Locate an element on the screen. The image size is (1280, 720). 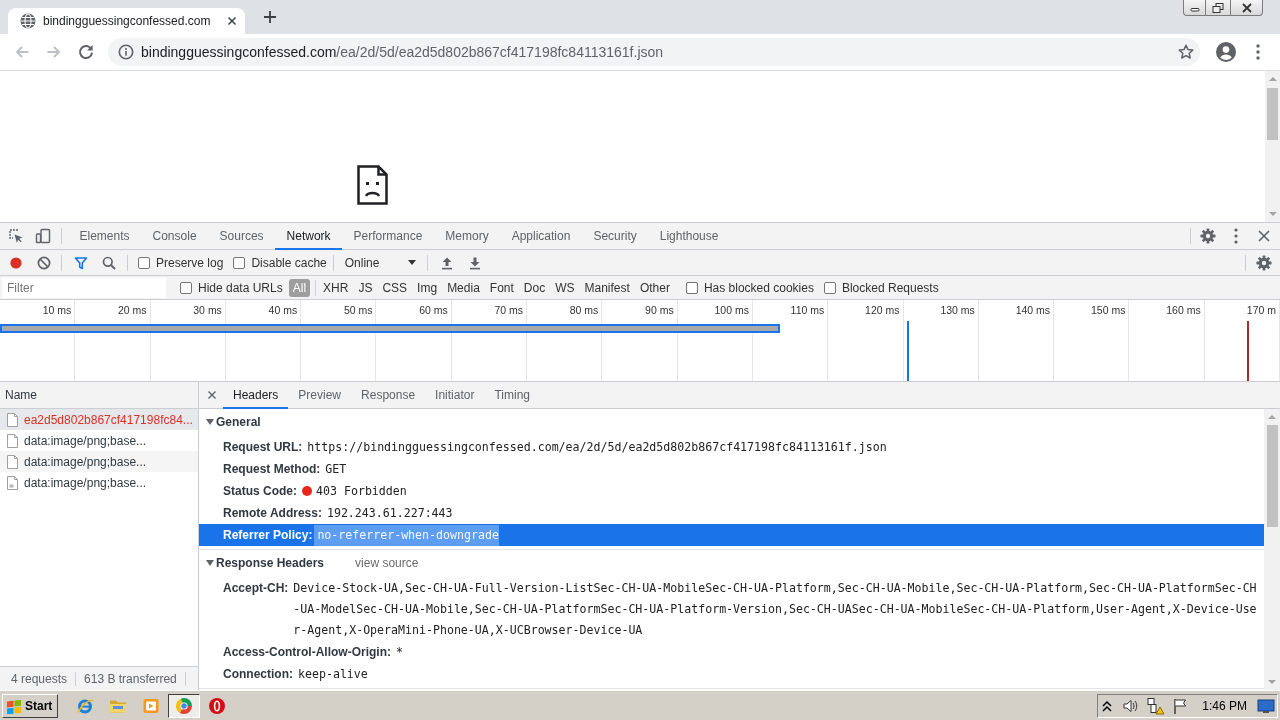
devtools-tab: Performance is located at coordinates (388, 236).